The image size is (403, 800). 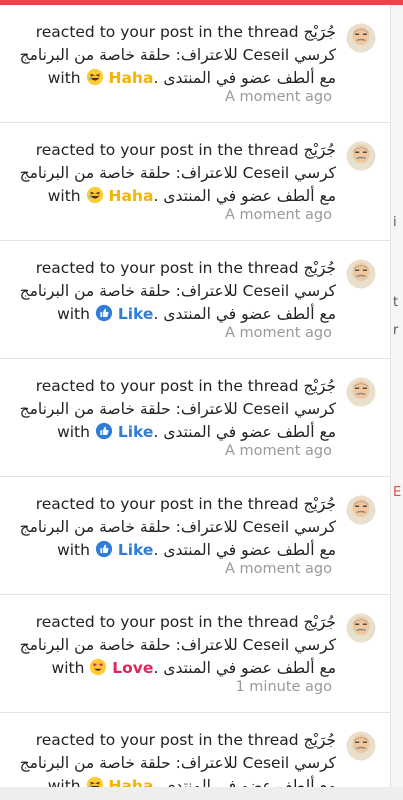 I want to click on love-heart-eyes-icon, so click(x=98, y=667).